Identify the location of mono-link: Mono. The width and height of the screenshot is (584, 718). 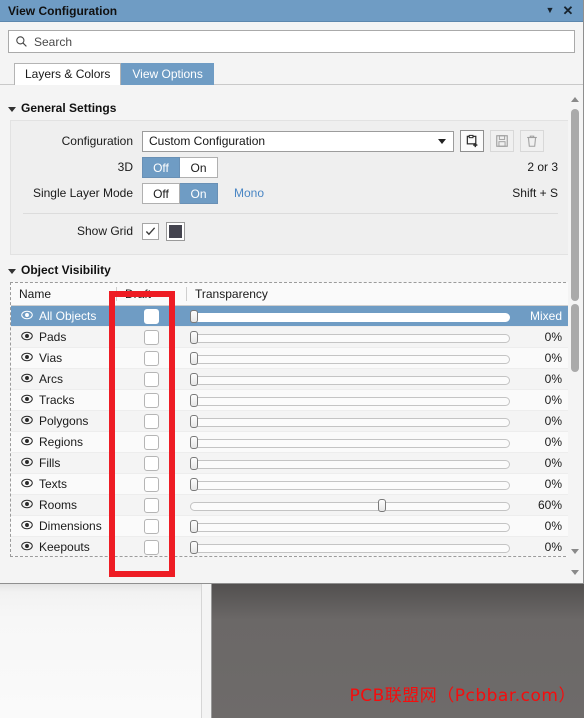
(249, 193).